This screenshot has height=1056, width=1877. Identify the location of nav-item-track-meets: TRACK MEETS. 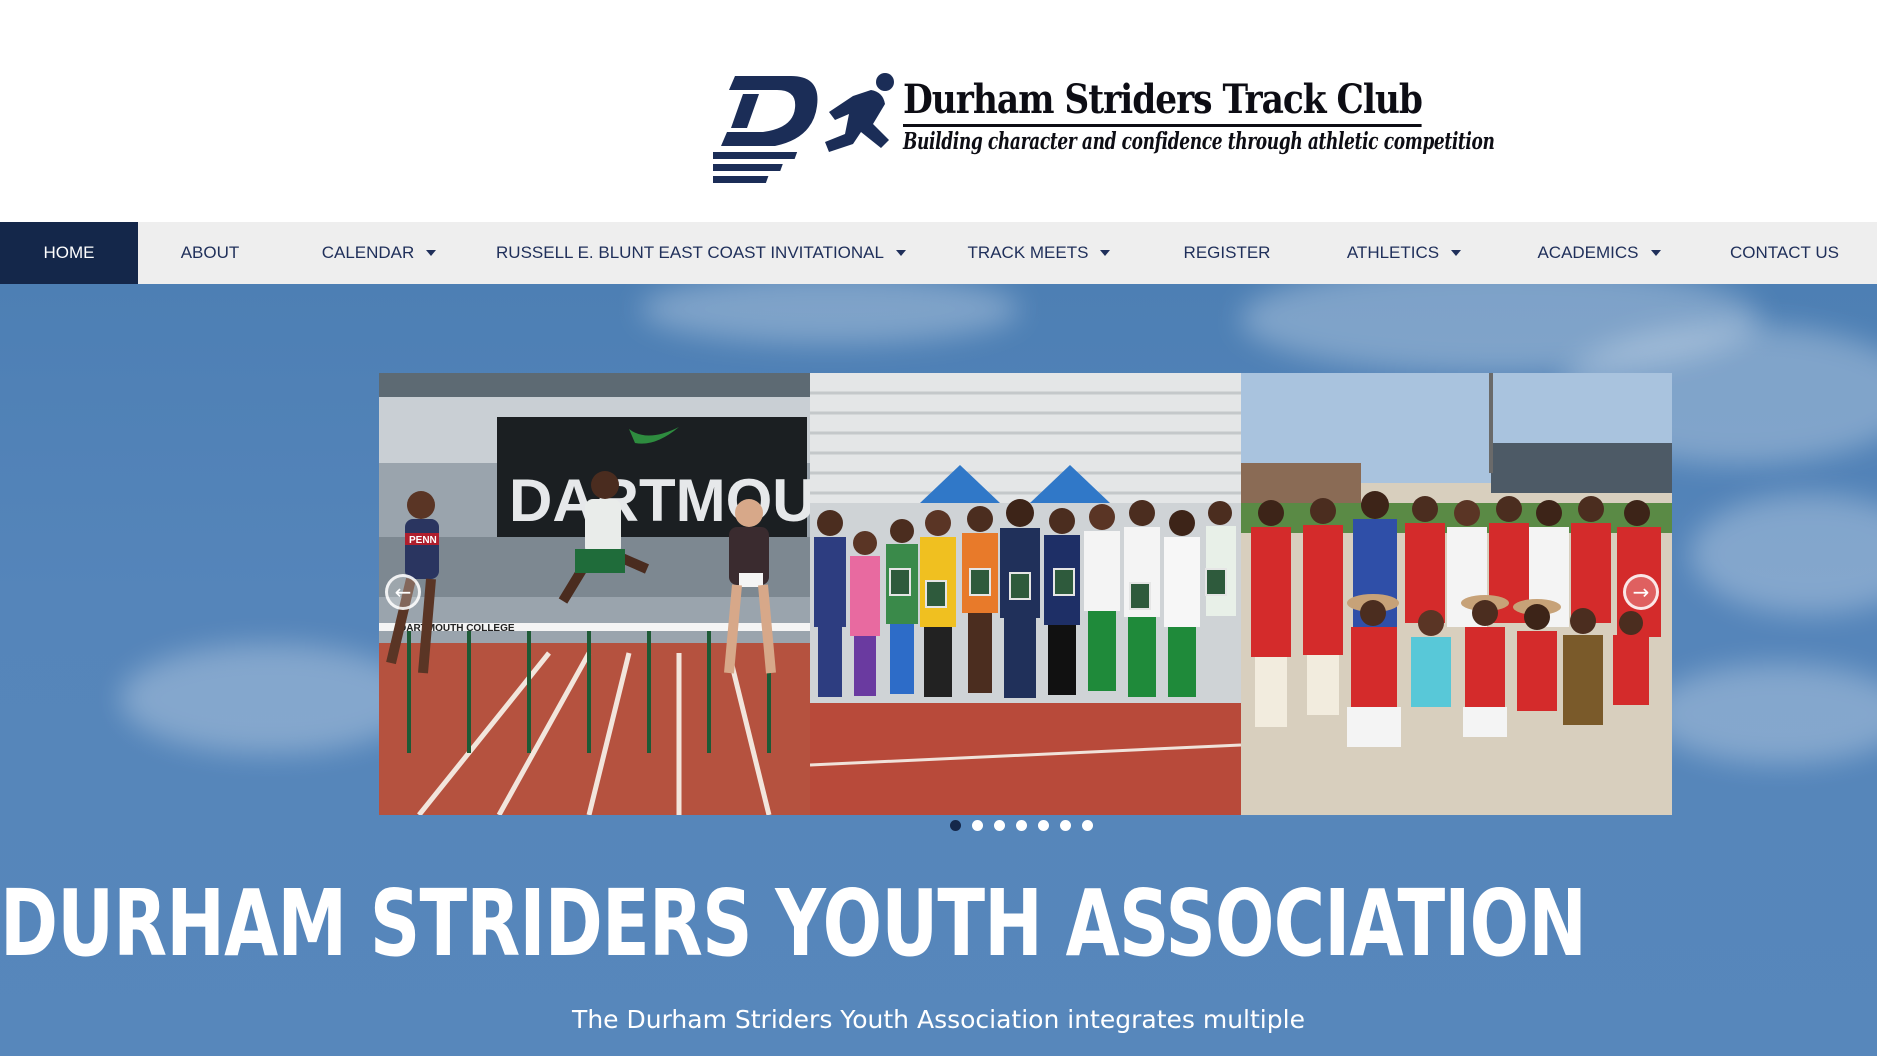
(1039, 253).